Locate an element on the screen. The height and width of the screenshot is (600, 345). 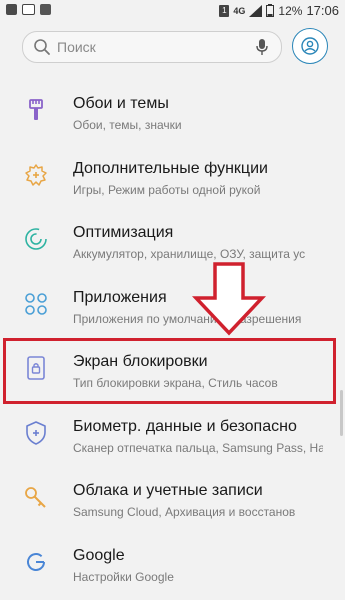
optimization-icon is located at coordinates (36, 239).